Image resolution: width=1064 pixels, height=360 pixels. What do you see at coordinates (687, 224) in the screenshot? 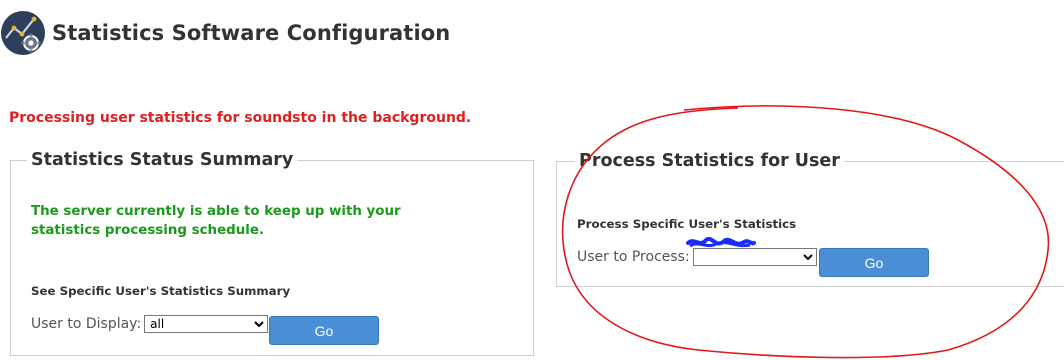
I see `process-user-heading: Process Specific User's Statistics` at bounding box center [687, 224].